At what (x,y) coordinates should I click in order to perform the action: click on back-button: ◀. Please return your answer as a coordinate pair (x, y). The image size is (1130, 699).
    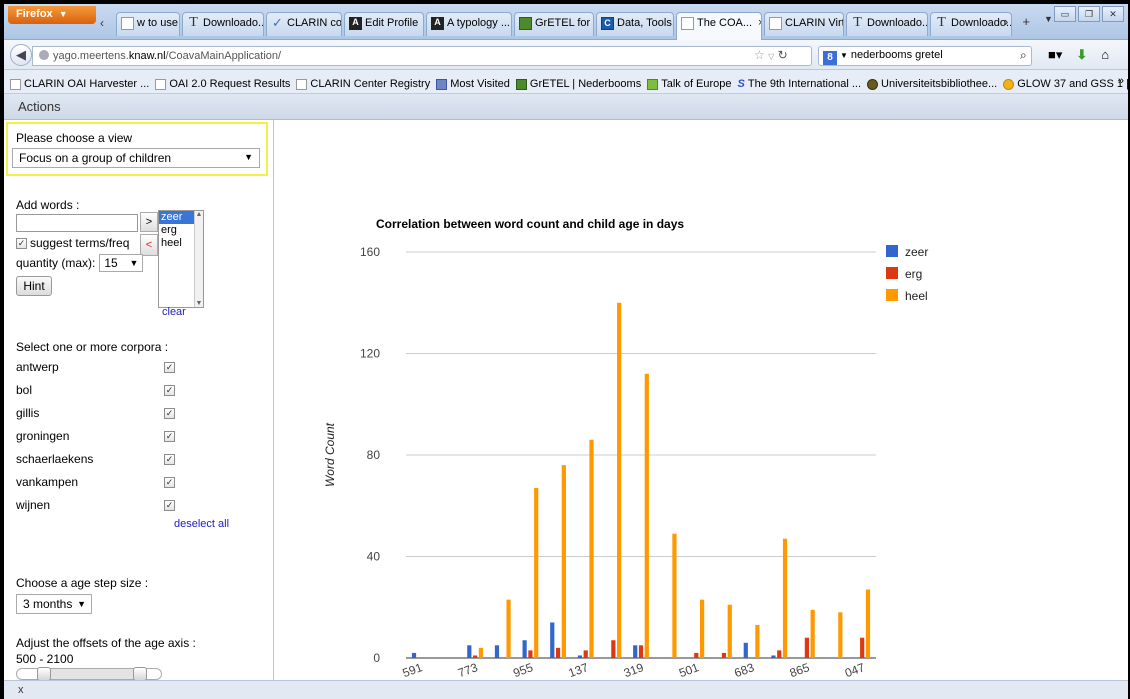
    Looking at the image, I should click on (21, 55).